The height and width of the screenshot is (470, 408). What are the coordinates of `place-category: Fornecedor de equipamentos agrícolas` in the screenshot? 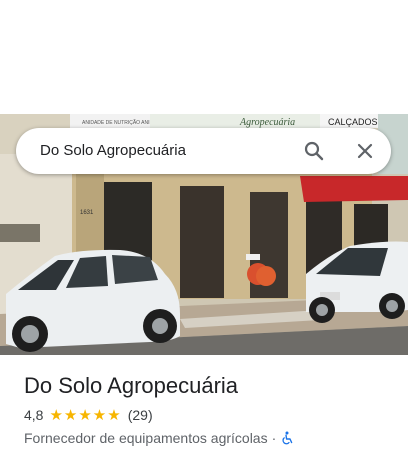 It's located at (146, 438).